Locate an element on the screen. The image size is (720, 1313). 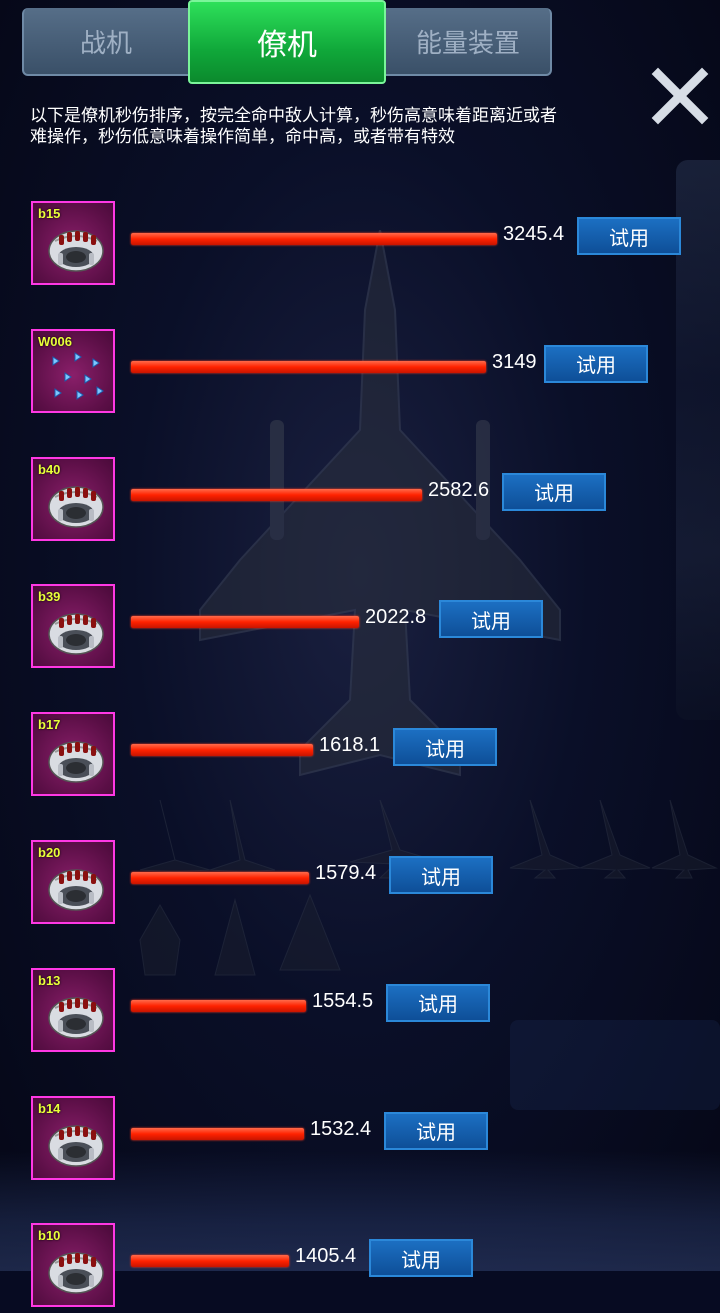
wingman-icon: b20 is located at coordinates (73, 882).